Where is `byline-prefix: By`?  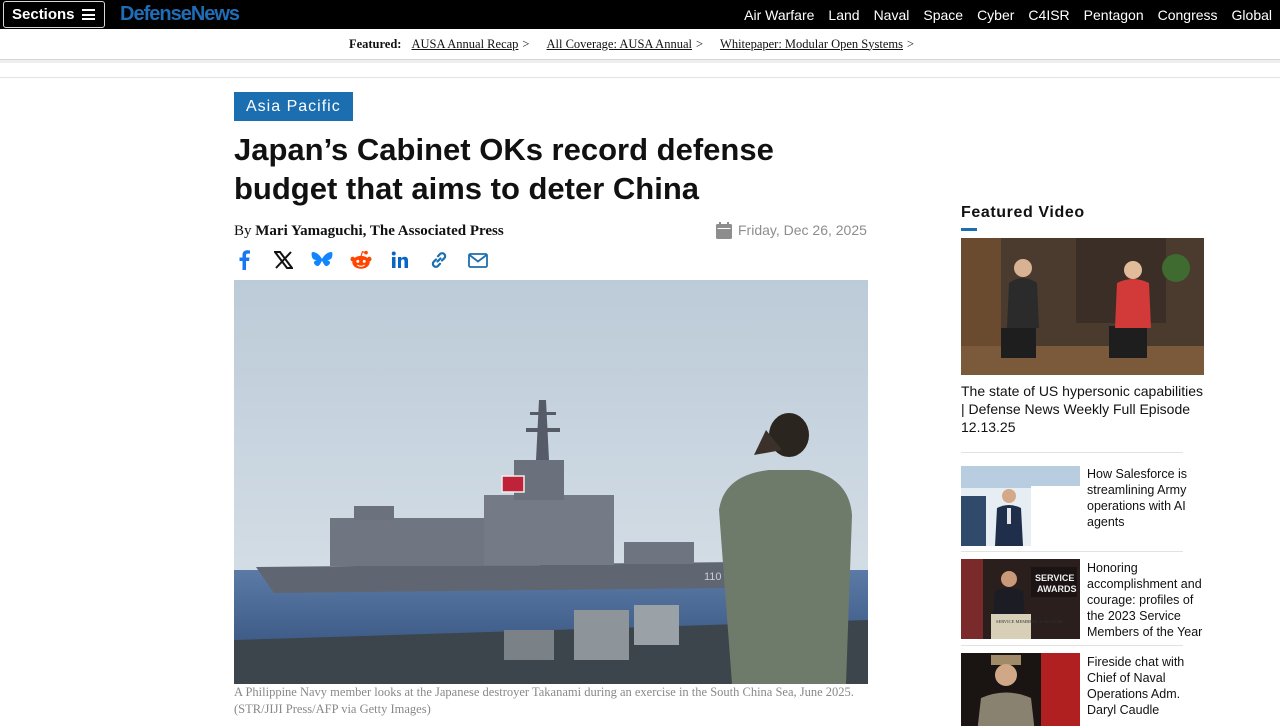 byline-prefix: By is located at coordinates (245, 231).